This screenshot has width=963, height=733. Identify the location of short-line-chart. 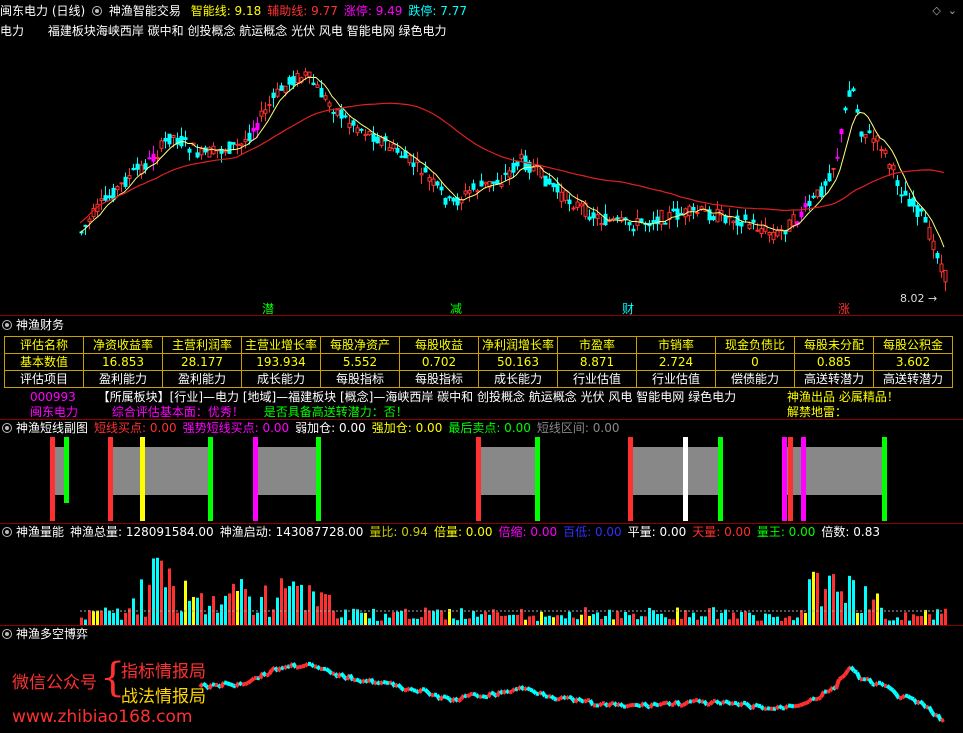
(481, 480).